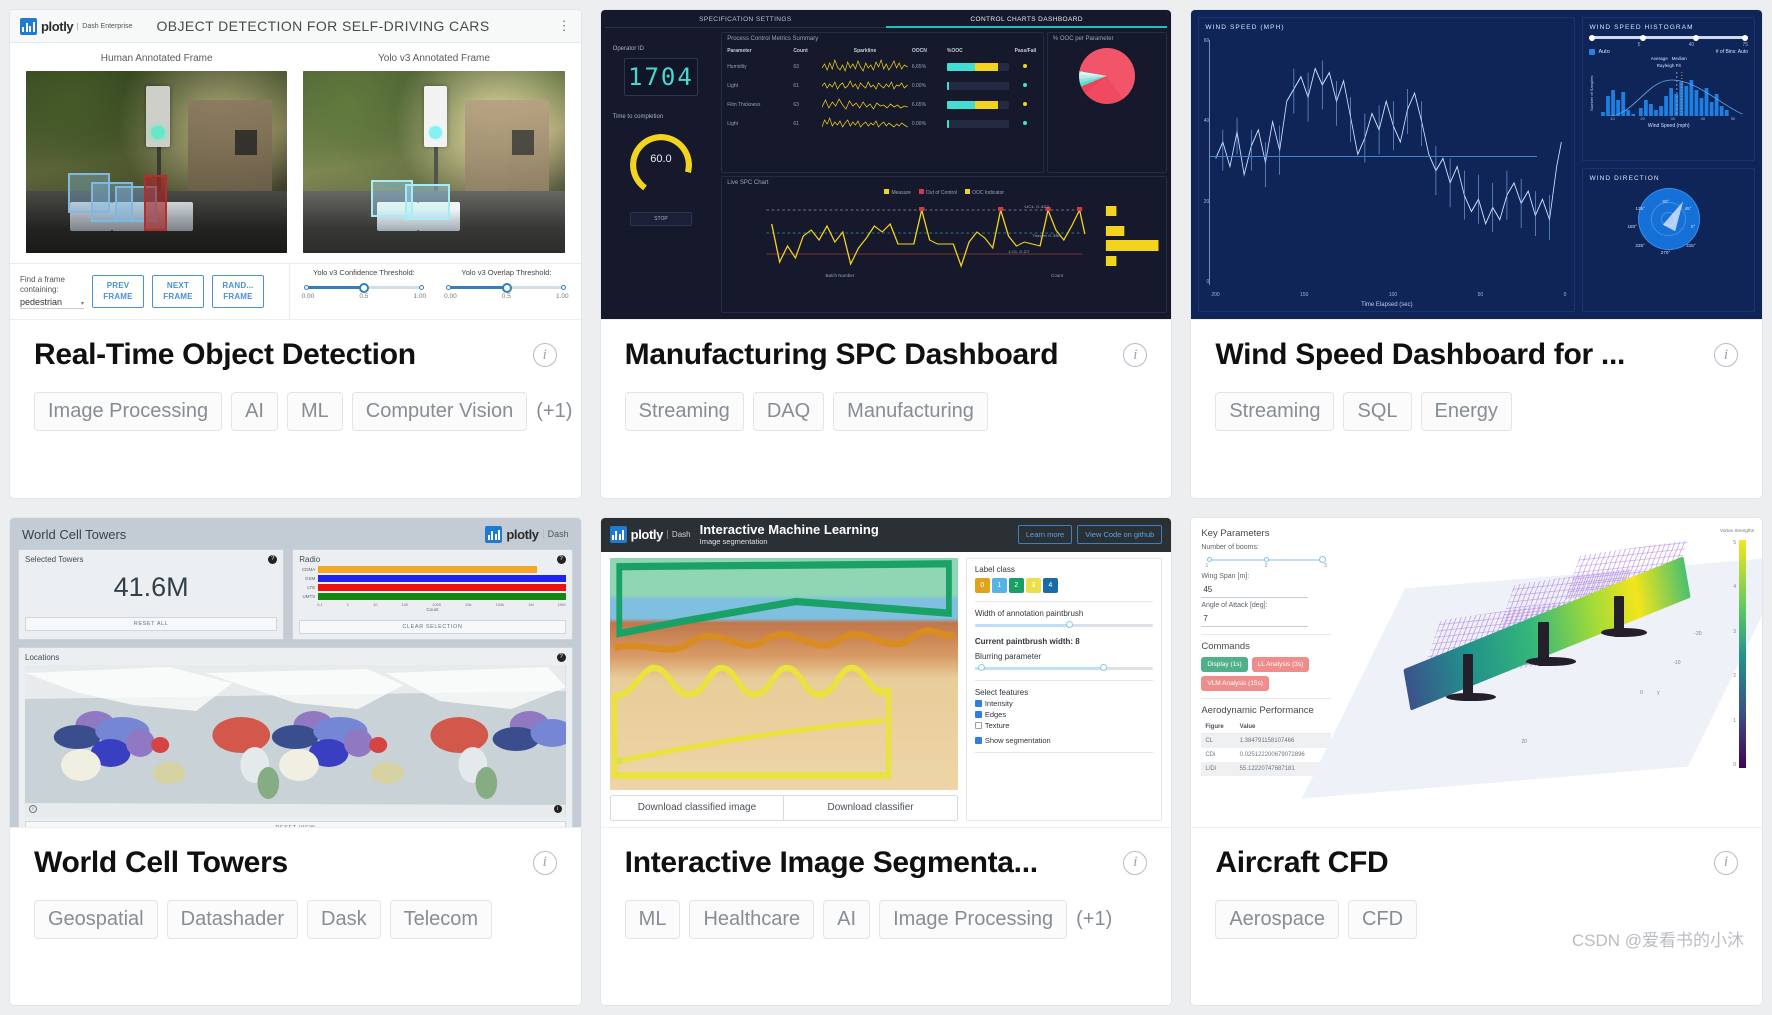 Image resolution: width=1772 pixels, height=1015 pixels. What do you see at coordinates (800, 51) in the screenshot?
I see `col-count: Count` at bounding box center [800, 51].